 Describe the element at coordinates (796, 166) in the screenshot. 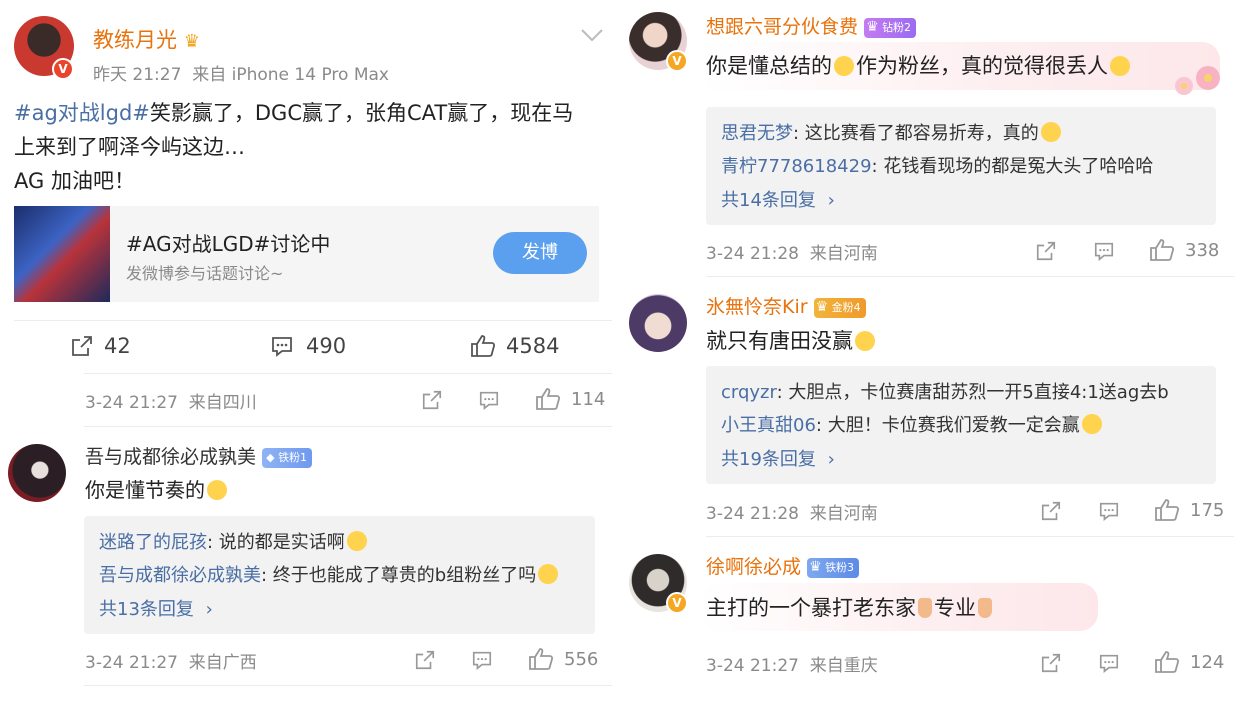

I see `reply-user: 青柠7778618429` at that location.